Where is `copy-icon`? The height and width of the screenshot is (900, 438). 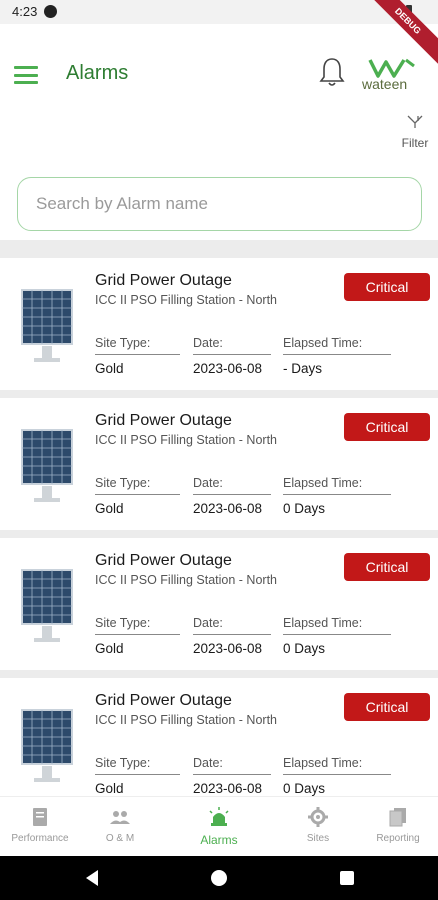 copy-icon is located at coordinates (397, 817).